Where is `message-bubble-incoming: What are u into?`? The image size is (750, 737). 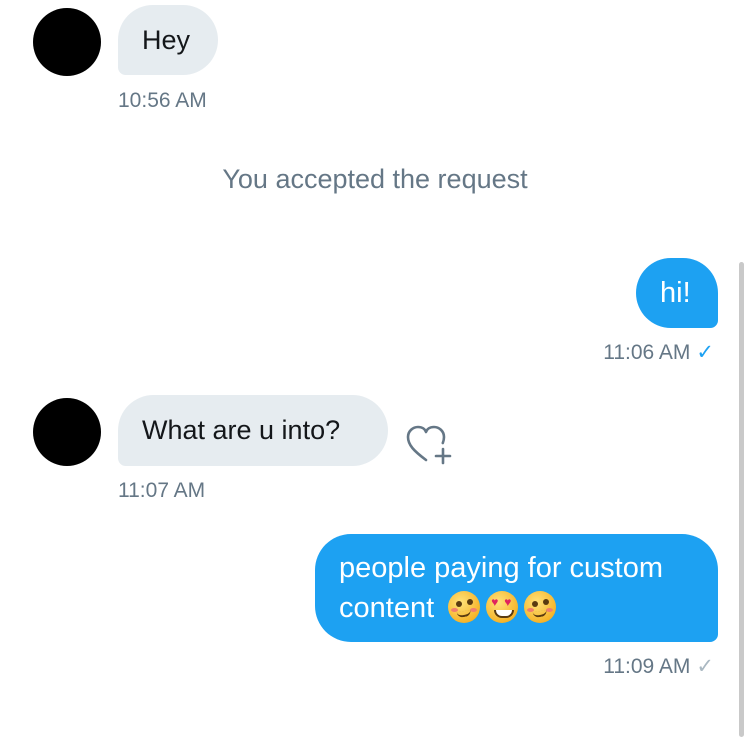
message-bubble-incoming: What are u into? is located at coordinates (253, 430).